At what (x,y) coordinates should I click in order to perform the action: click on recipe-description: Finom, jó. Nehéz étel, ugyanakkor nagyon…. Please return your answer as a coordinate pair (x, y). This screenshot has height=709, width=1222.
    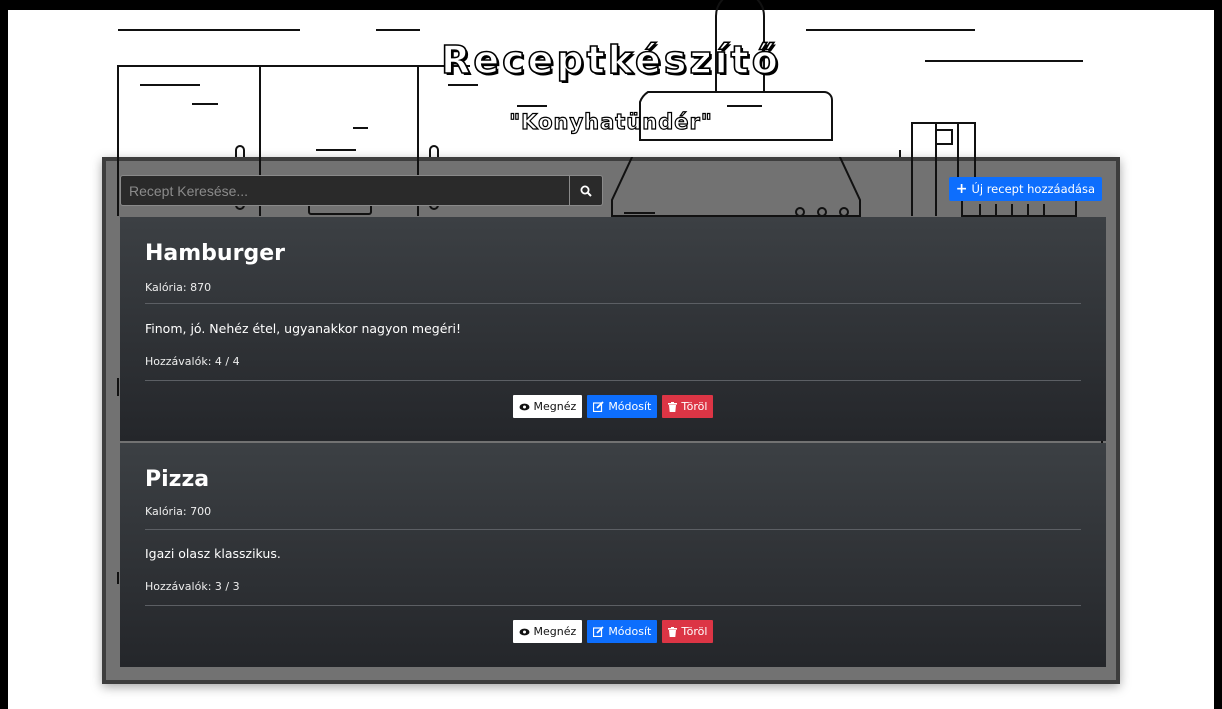
    Looking at the image, I should click on (303, 328).